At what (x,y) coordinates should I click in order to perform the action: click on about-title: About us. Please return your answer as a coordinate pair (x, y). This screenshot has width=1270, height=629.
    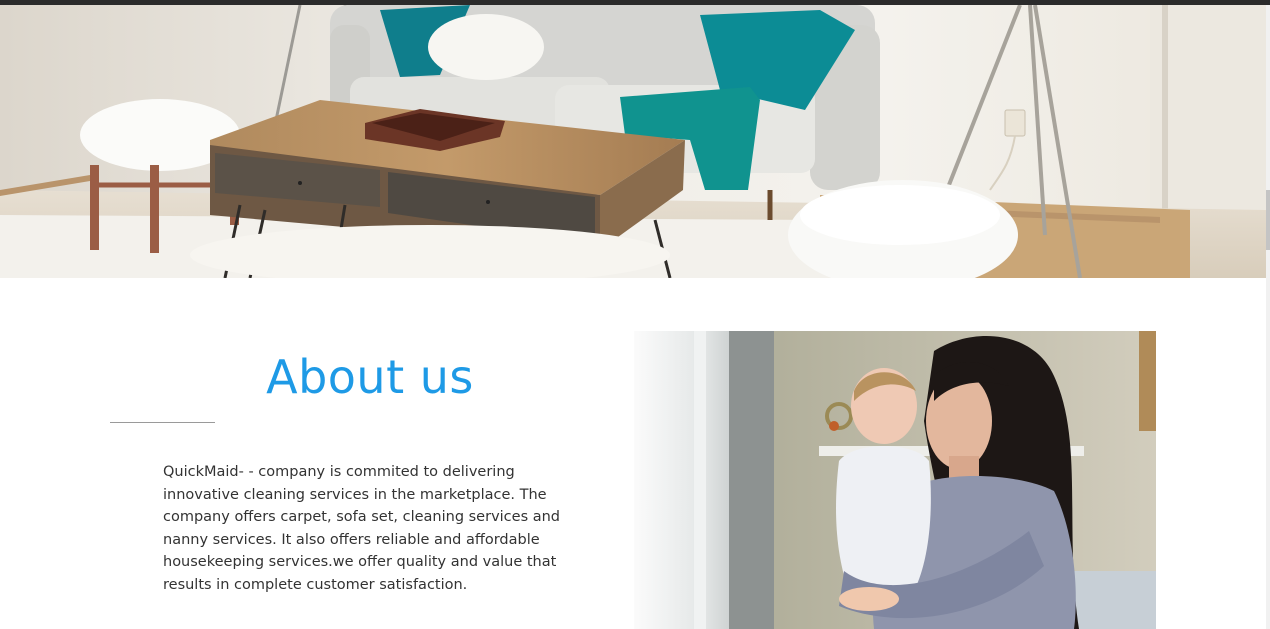
    Looking at the image, I should click on (370, 377).